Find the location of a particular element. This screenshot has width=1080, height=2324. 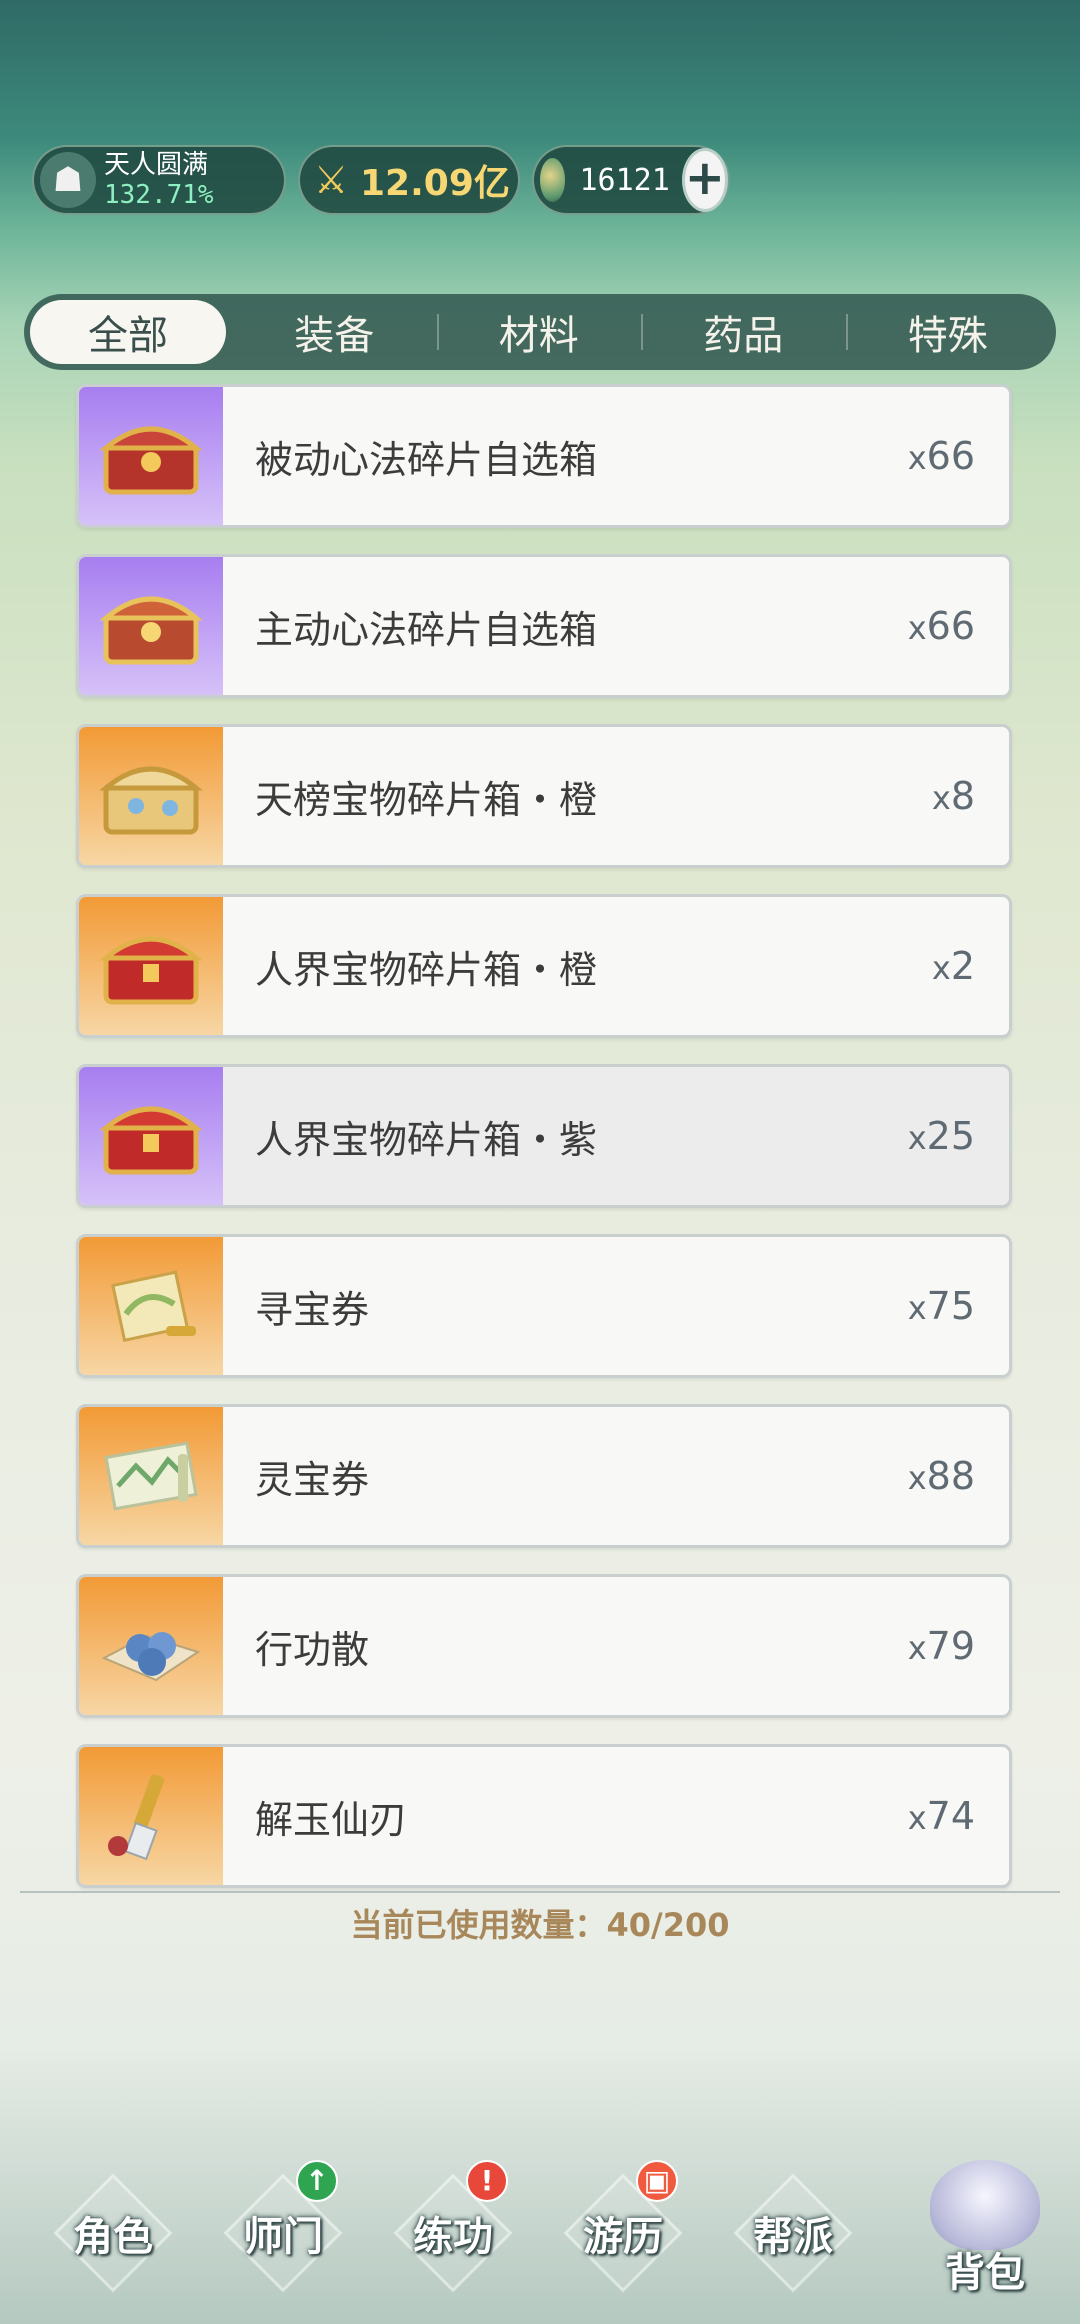

list-item: 寻宝券 x75 is located at coordinates (544, 1306).